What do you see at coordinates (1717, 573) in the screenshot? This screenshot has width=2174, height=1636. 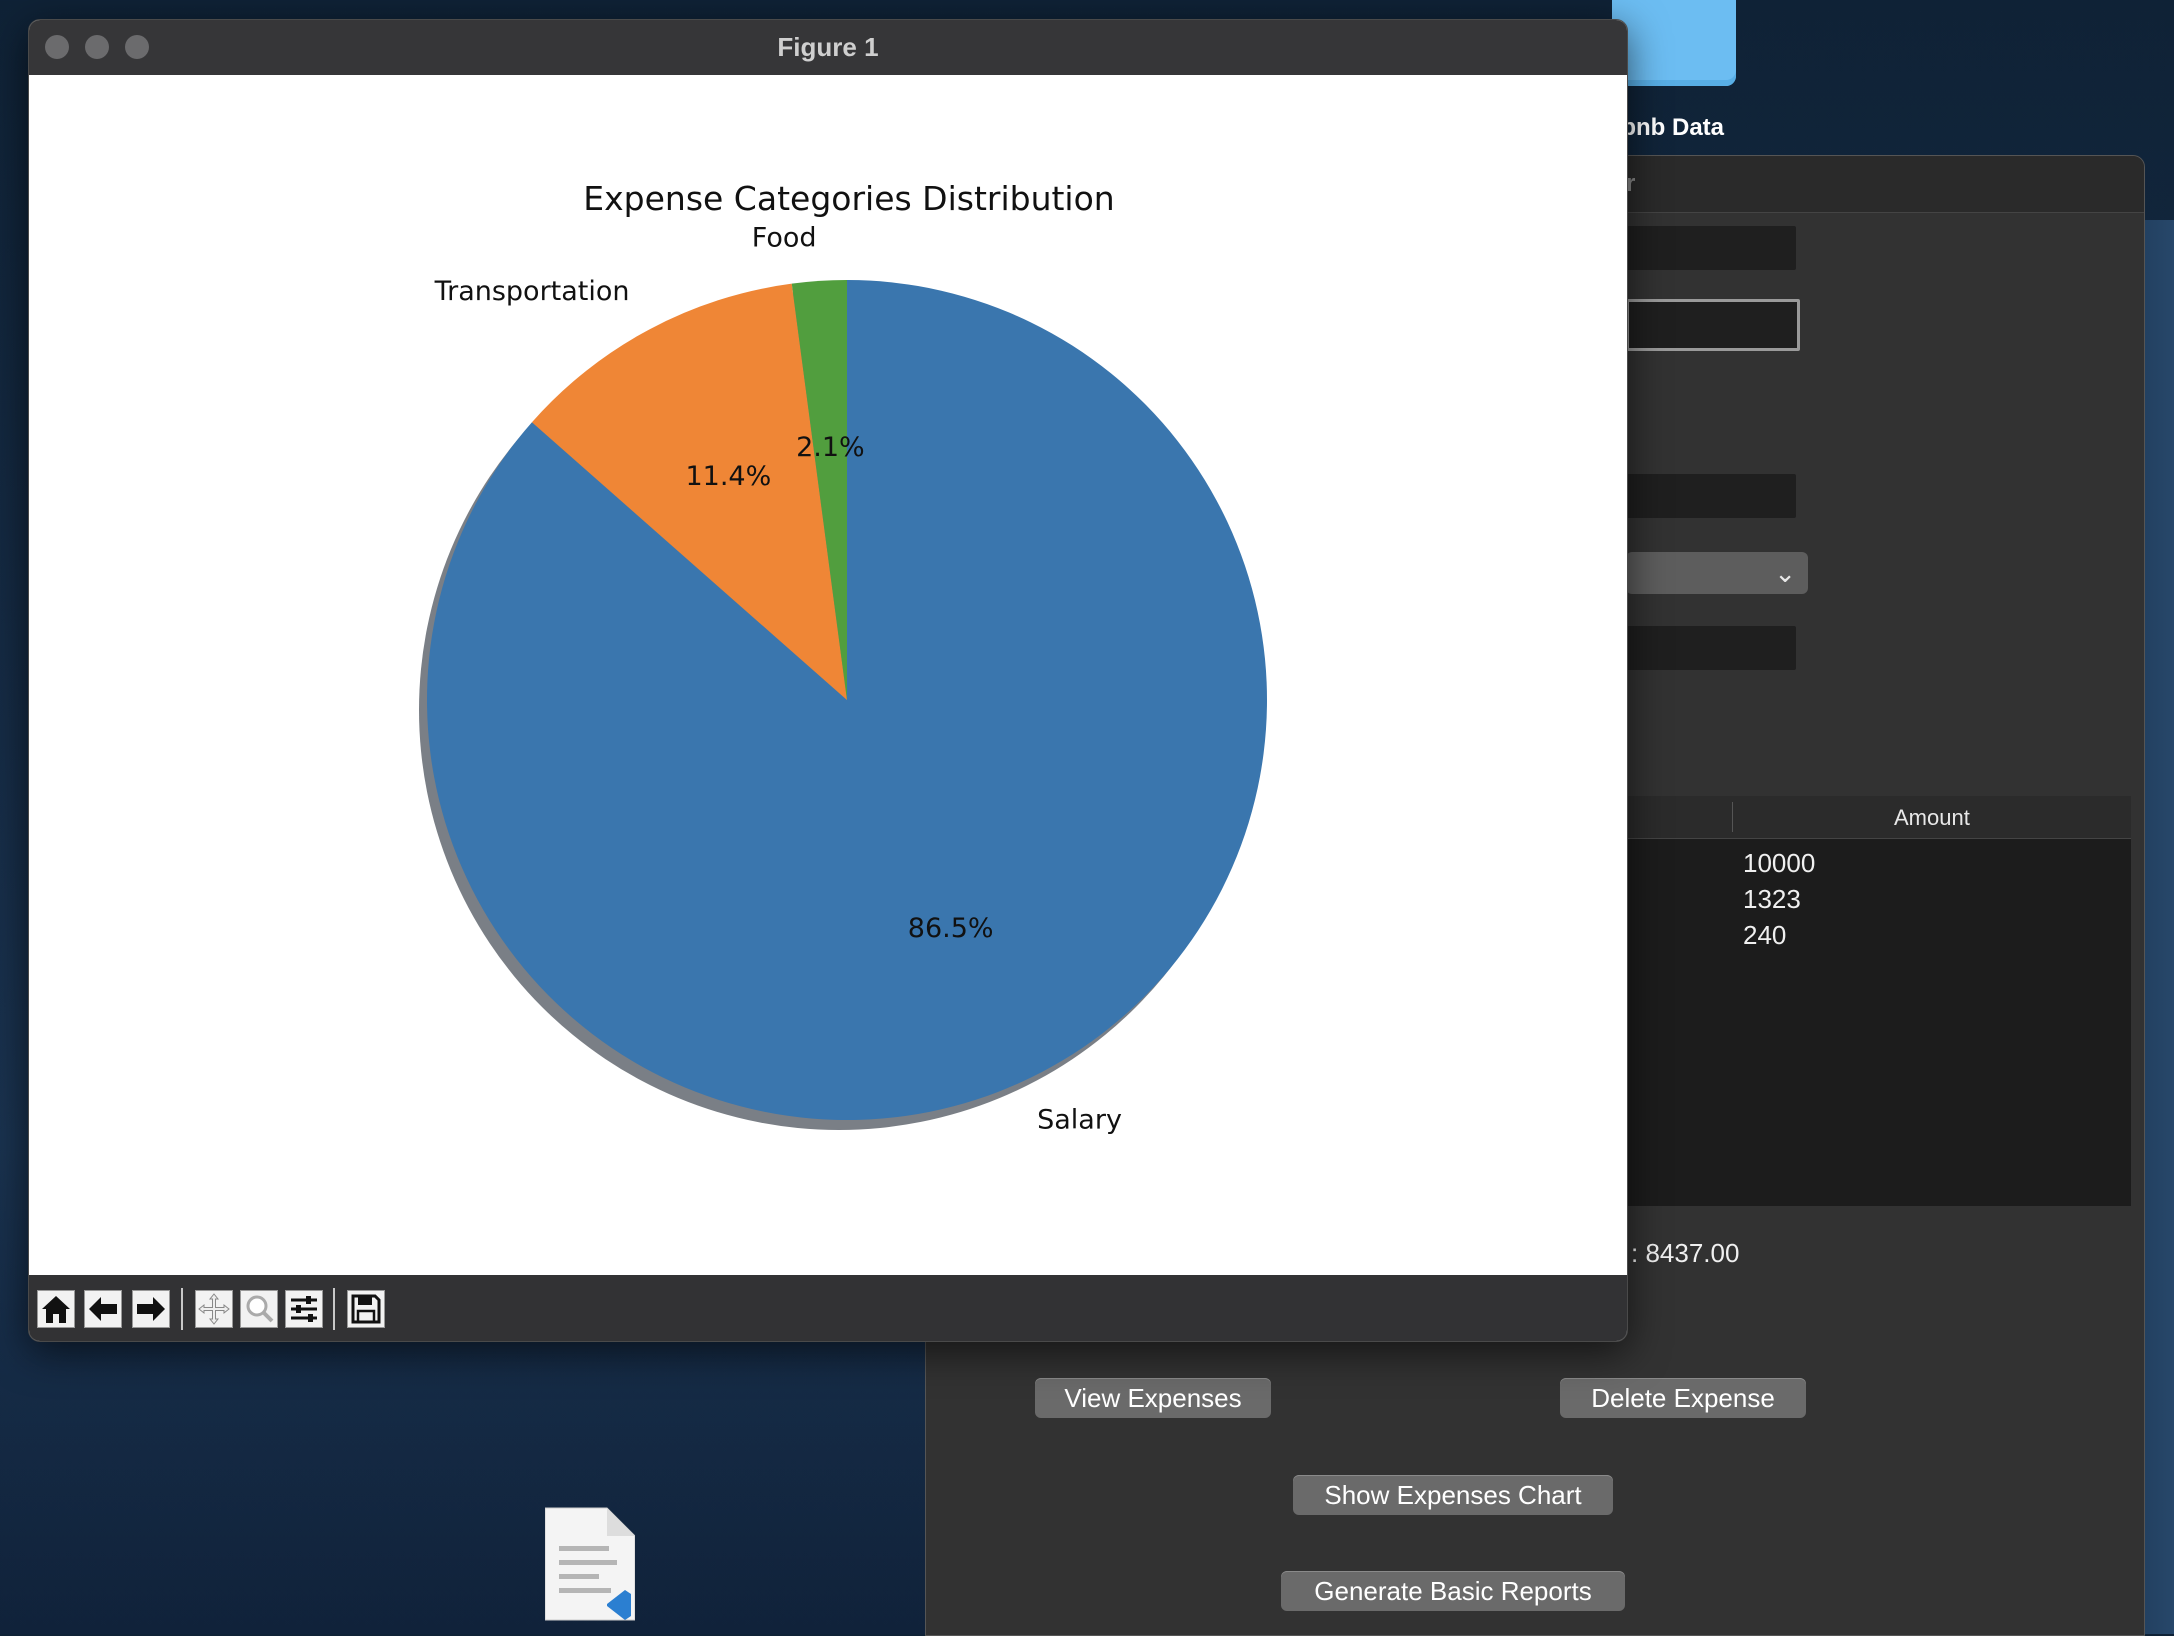 I see `category-select: ⌄` at bounding box center [1717, 573].